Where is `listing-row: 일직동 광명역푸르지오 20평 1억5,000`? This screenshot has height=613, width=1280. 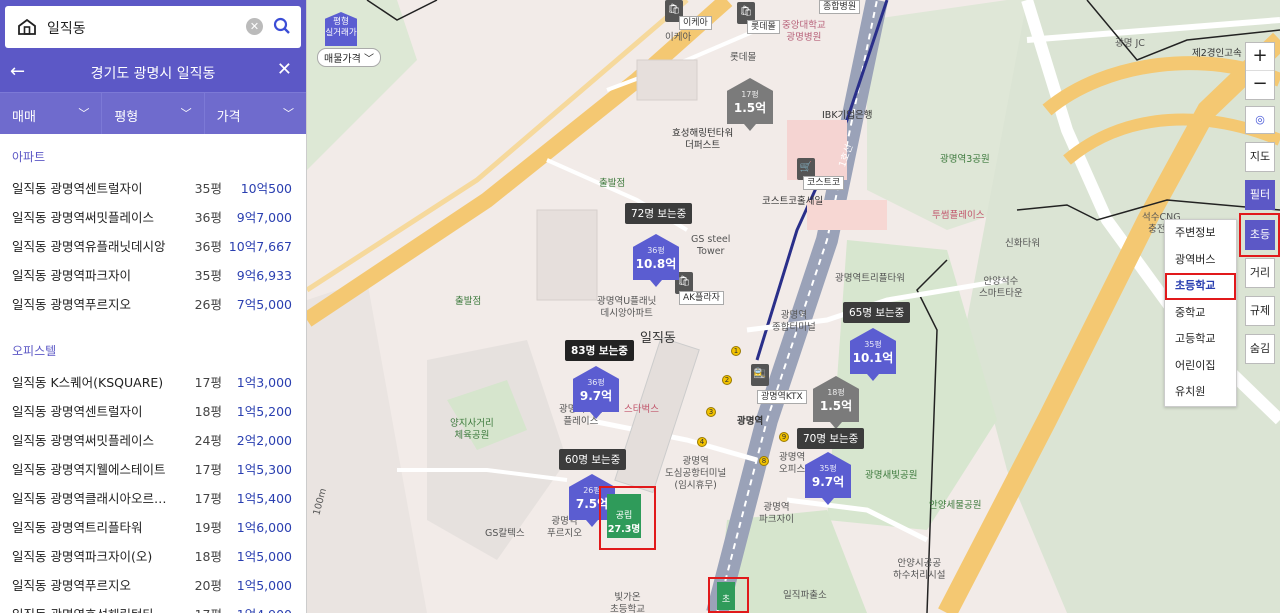
listing-row: 일직동 광명역푸르지오 20평 1억5,000 is located at coordinates (153, 584).